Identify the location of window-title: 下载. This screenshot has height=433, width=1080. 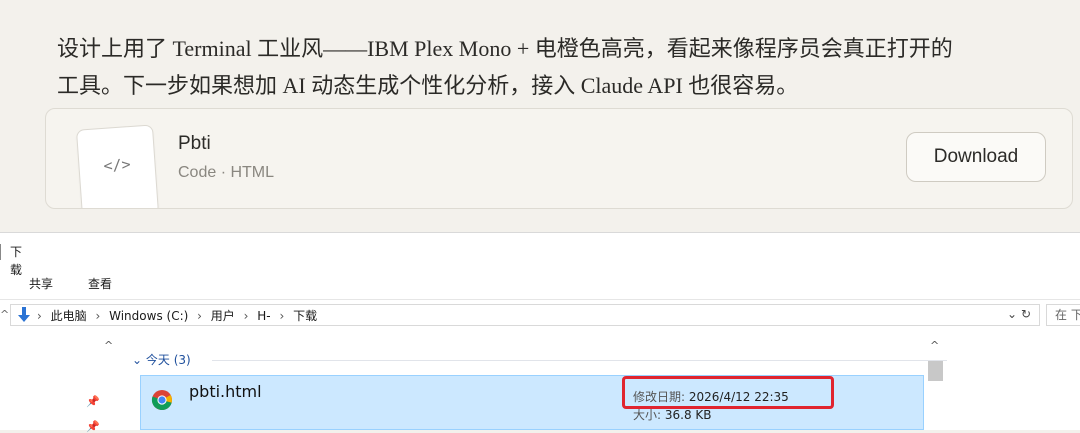
(16, 261).